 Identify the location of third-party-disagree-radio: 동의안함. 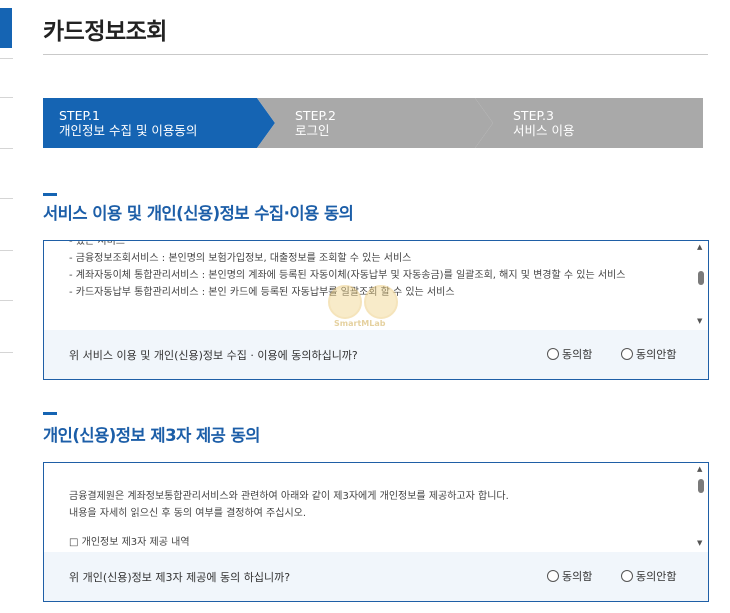
(648, 576).